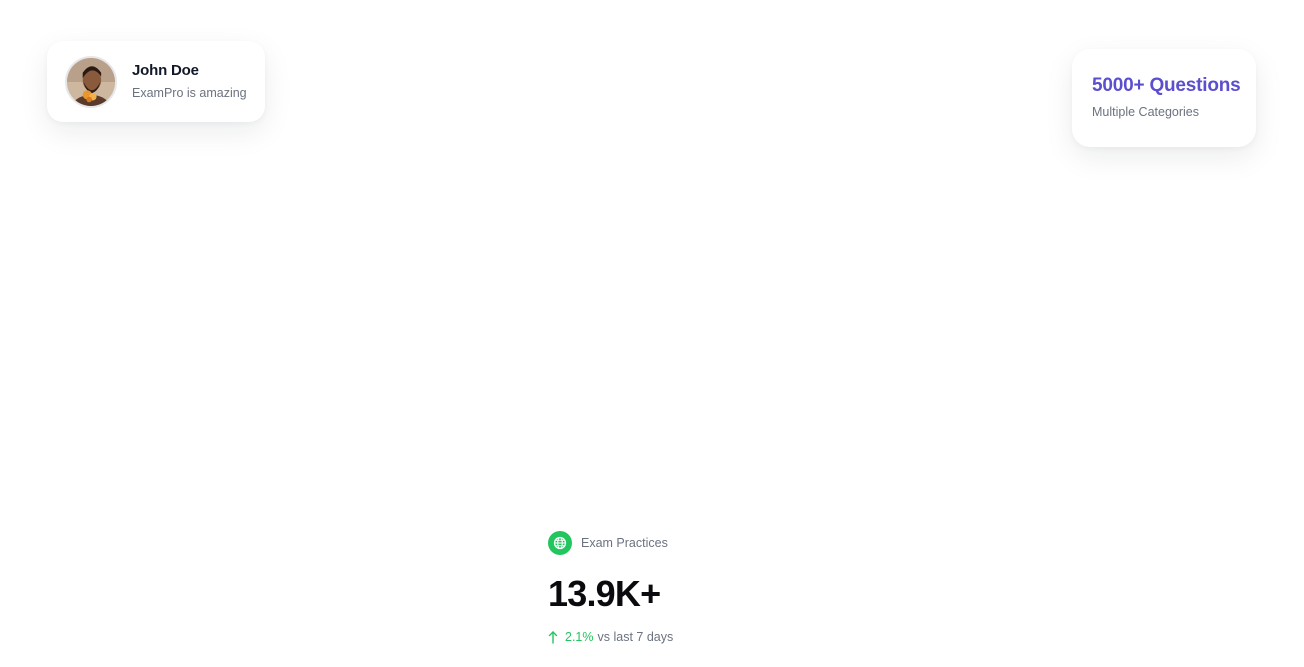 The image size is (1304, 667). What do you see at coordinates (624, 543) in the screenshot?
I see `stat-label: Exam Practices` at bounding box center [624, 543].